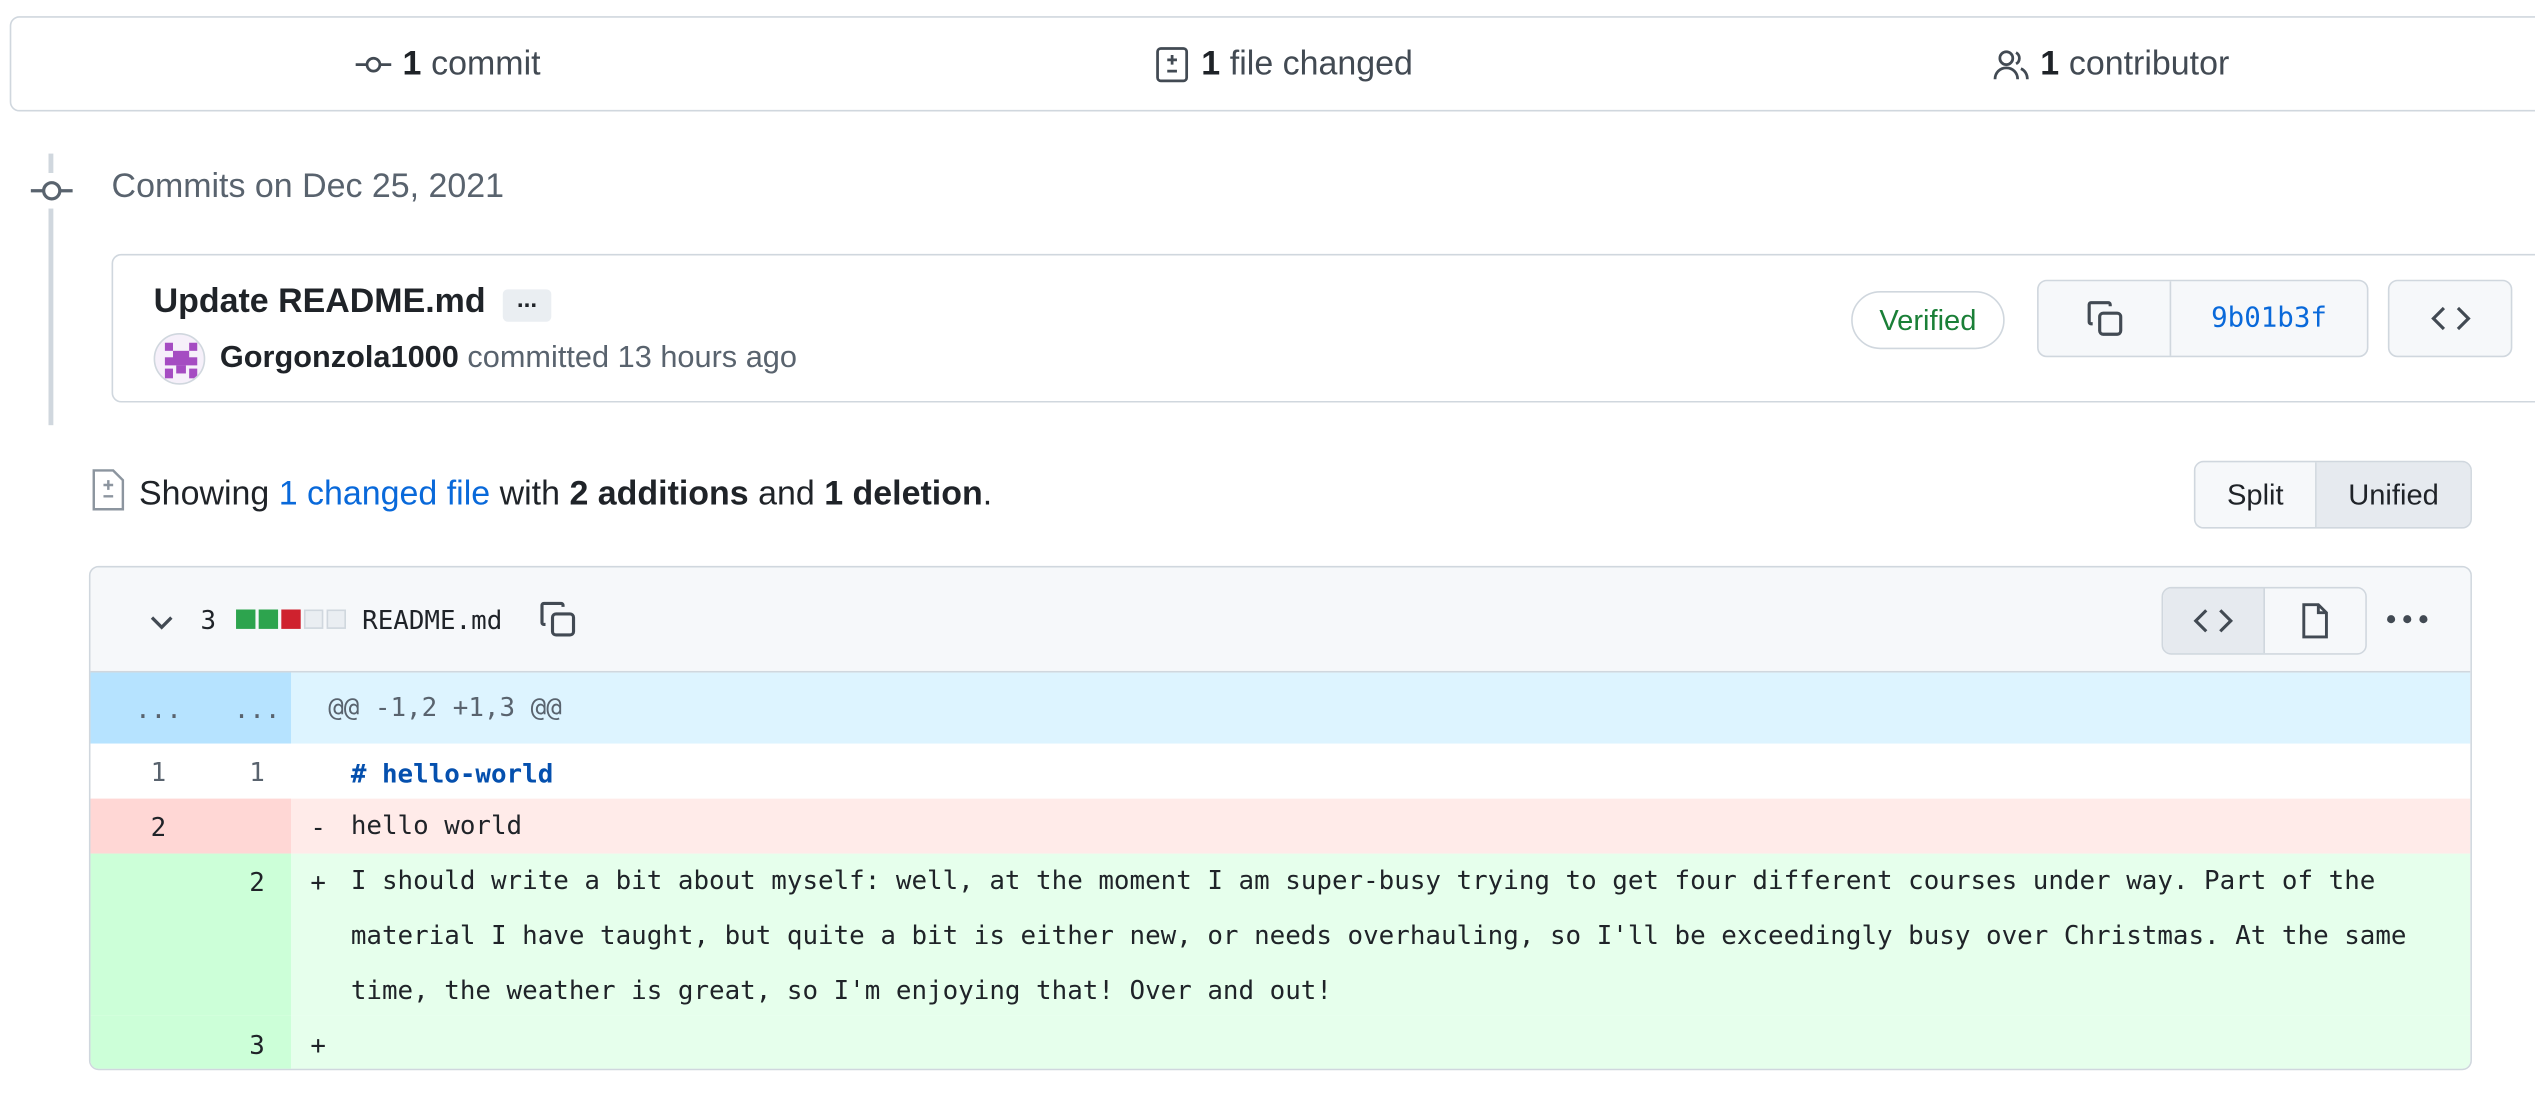 The height and width of the screenshot is (1105, 2535). What do you see at coordinates (204, 494) in the screenshot?
I see `showing-prefix: Showing` at bounding box center [204, 494].